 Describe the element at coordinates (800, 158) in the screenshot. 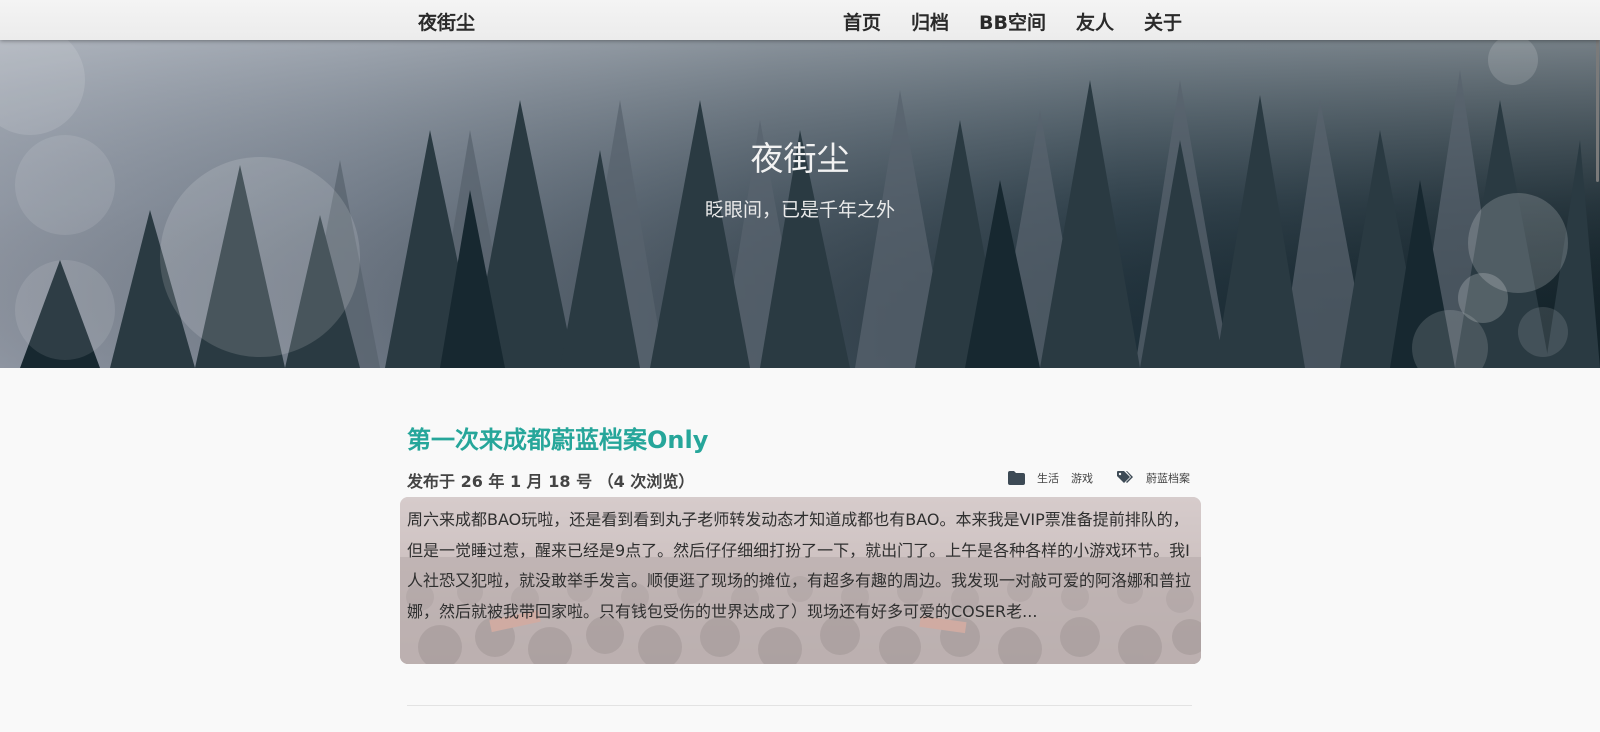

I see `hero-title: 夜街尘` at that location.